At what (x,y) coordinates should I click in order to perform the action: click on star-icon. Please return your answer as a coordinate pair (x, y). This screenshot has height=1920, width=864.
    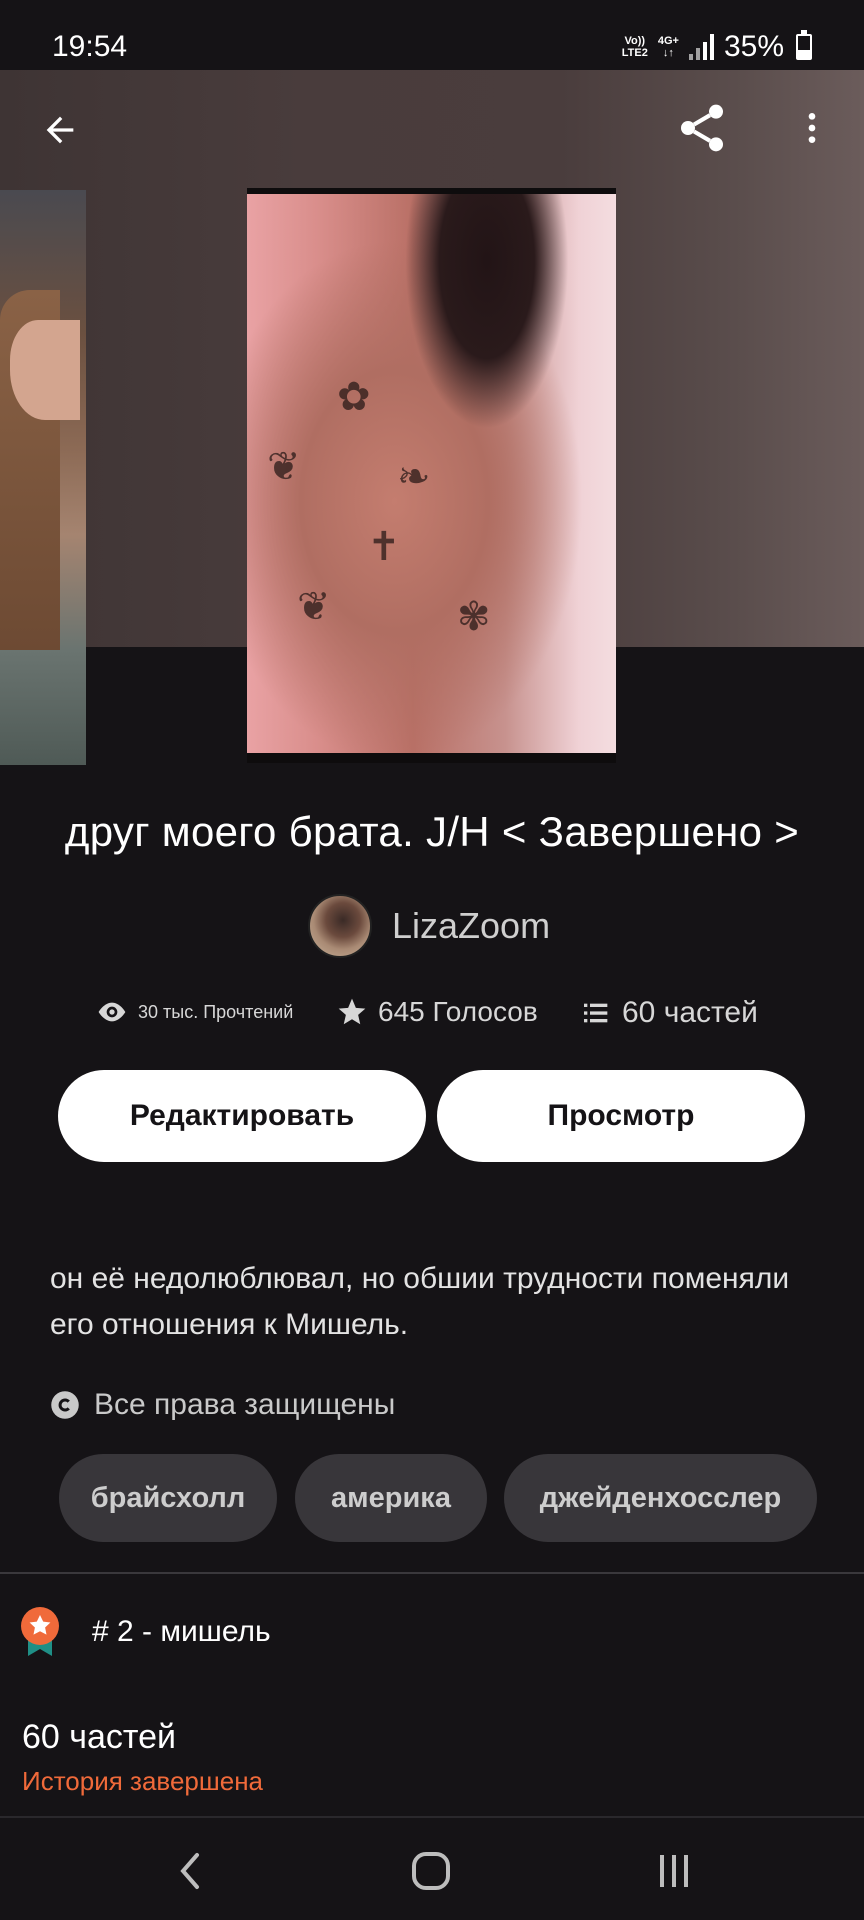
    Looking at the image, I should click on (352, 1011).